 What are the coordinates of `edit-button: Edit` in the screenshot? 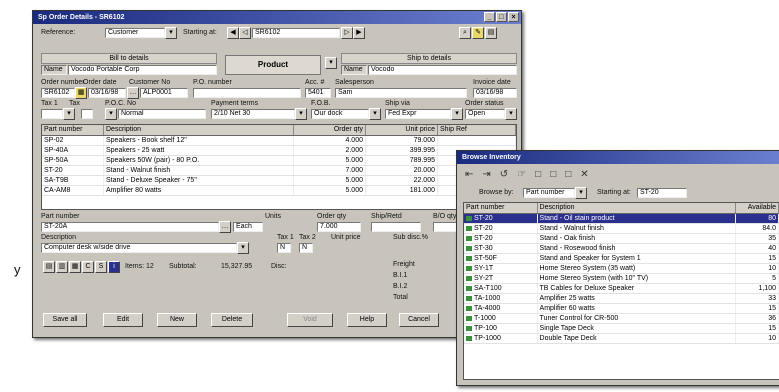 It's located at (123, 320).